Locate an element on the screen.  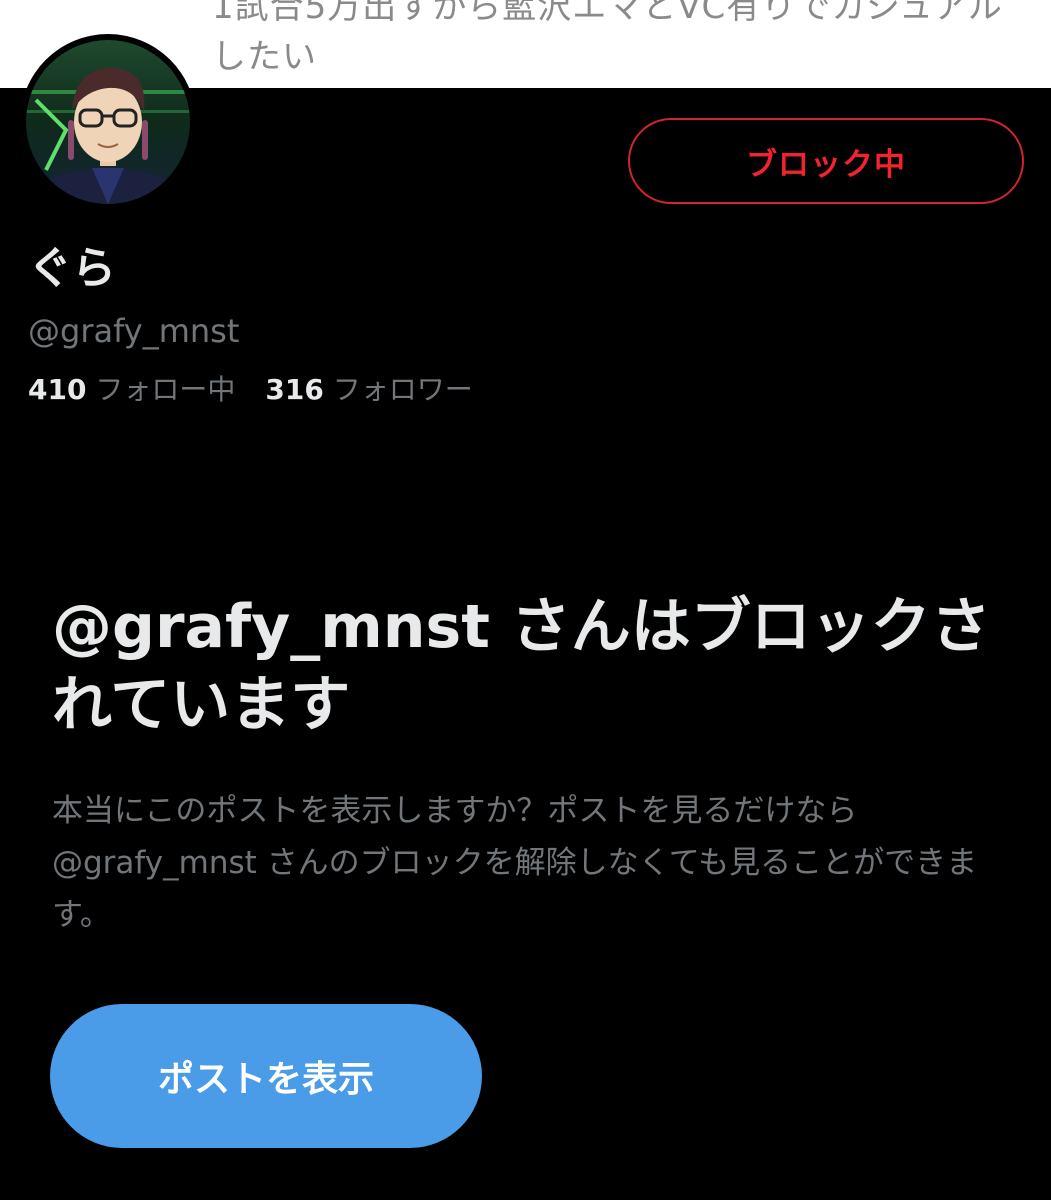
blocked-title: @grafy_mnst さんはブロックされています is located at coordinates (521, 666).